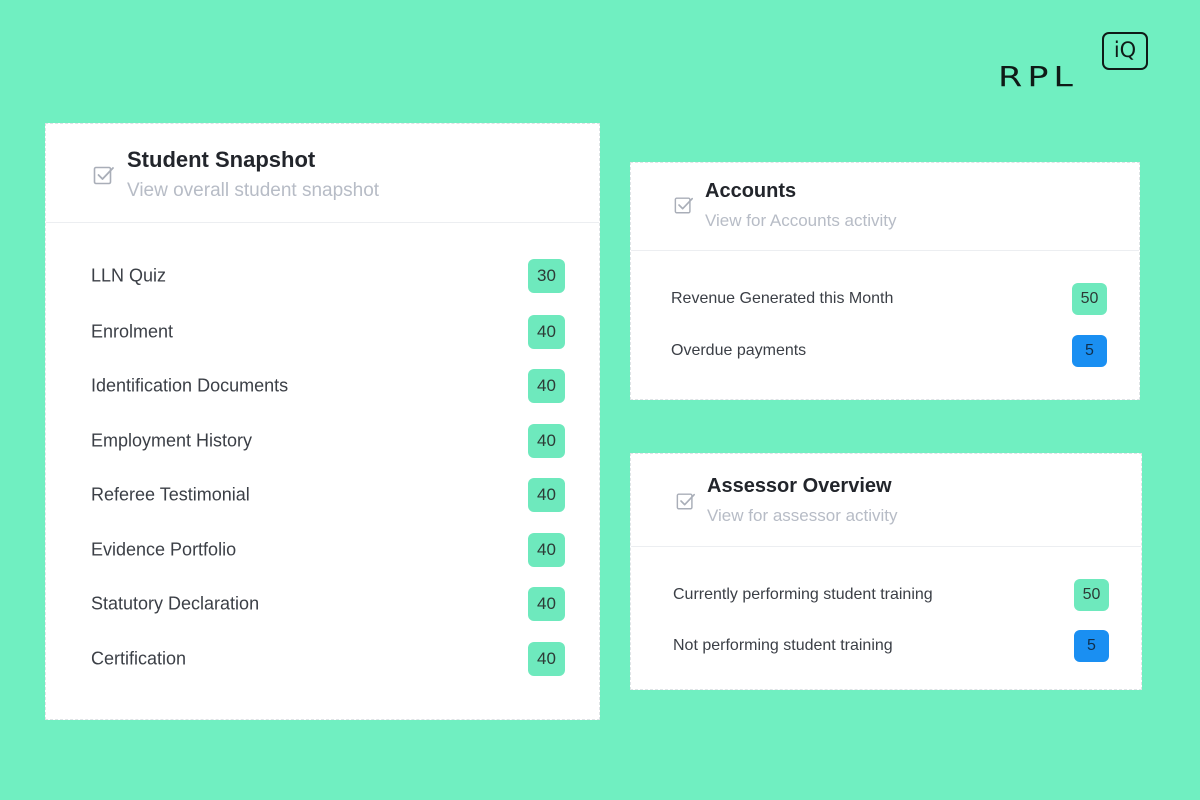 Image resolution: width=1200 pixels, height=800 pixels. What do you see at coordinates (190, 385) in the screenshot?
I see `list-item-label: Identification Documents` at bounding box center [190, 385].